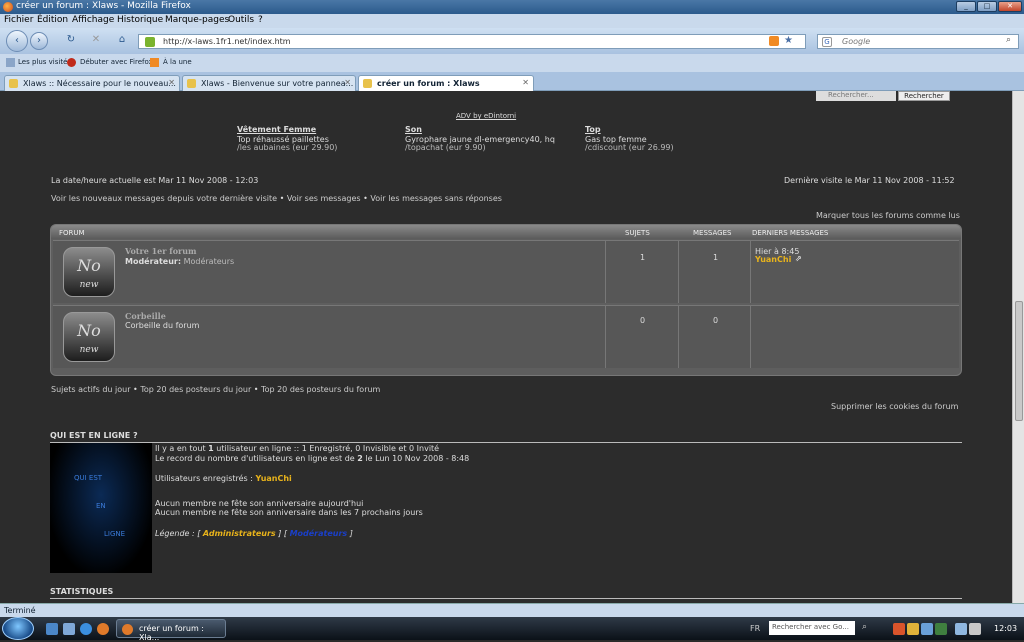 The image size is (1024, 642). Describe the element at coordinates (223, 478) in the screenshot. I see `registered-users-line: Utilisateurs enregistrés : YuanChi` at that location.